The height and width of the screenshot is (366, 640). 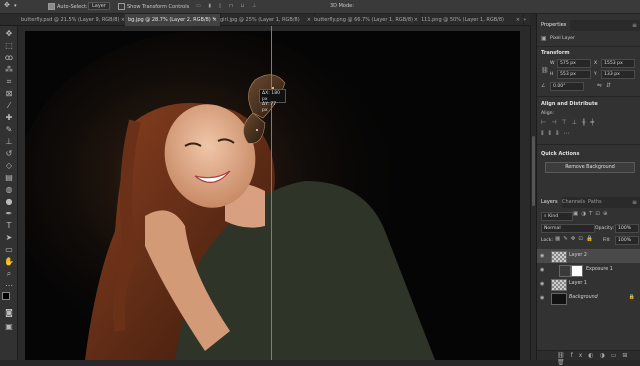 What do you see at coordinates (595, 202) in the screenshot?
I see `tab-paths: Paths` at bounding box center [595, 202].